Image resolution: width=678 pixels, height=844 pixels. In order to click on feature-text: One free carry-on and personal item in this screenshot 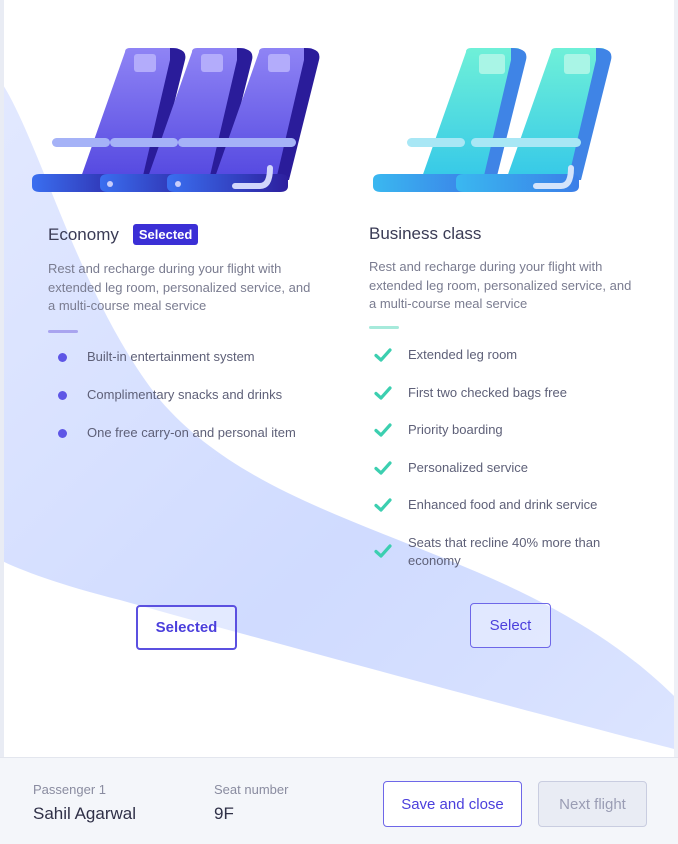, I will do `click(191, 432)`.